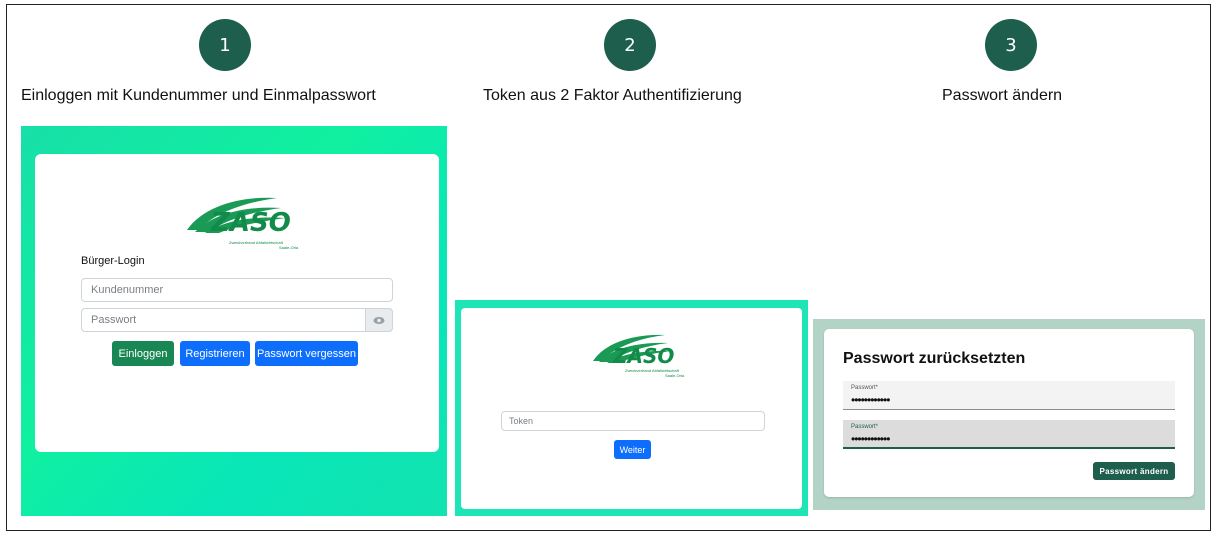  Describe the element at coordinates (215, 353) in the screenshot. I see `register-button: Registrieren` at that location.